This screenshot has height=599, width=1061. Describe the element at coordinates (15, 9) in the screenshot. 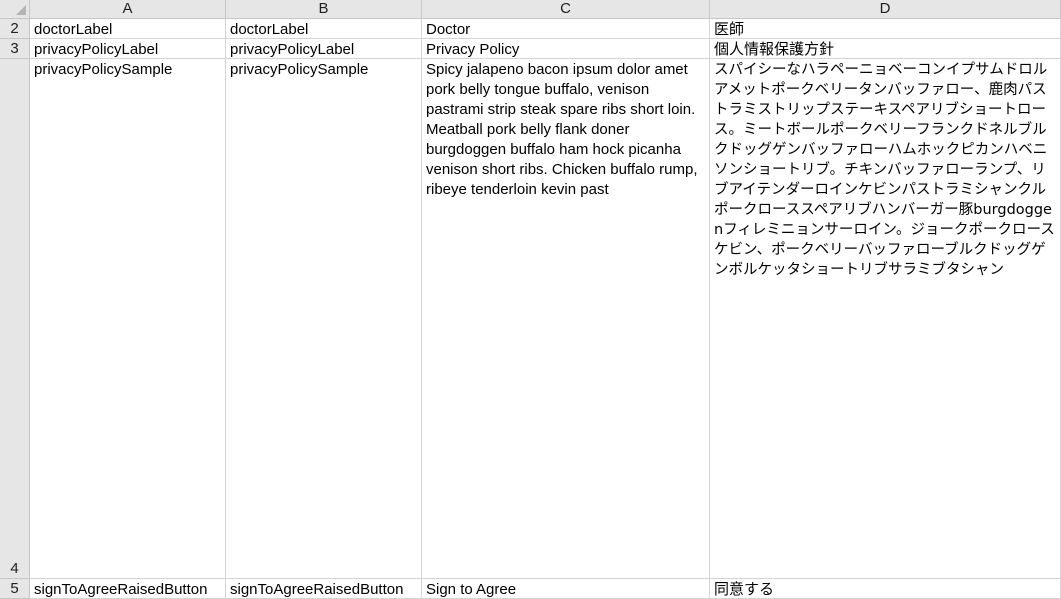

I see `select-all-corner` at that location.